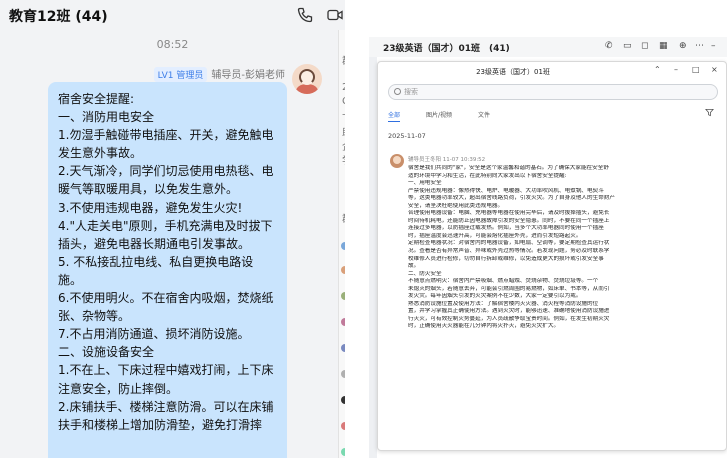  What do you see at coordinates (343, 145) in the screenshot?
I see `edge-text: 企` at bounding box center [343, 145].